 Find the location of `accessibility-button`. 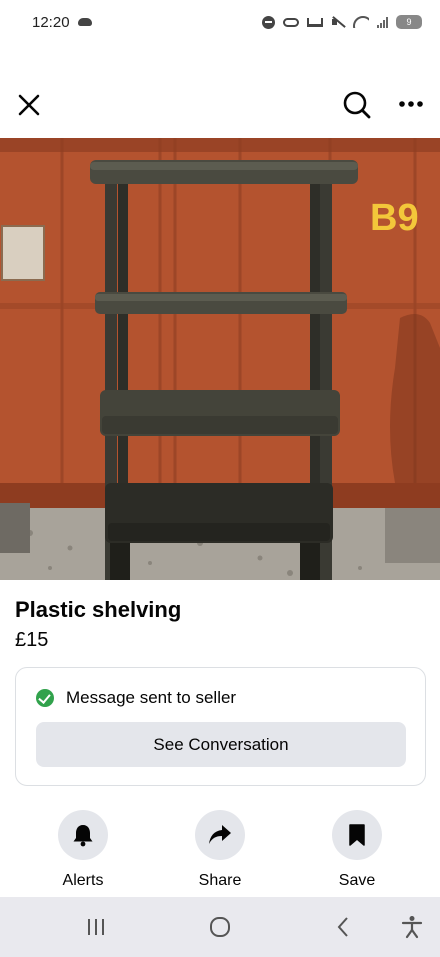

accessibility-button is located at coordinates (412, 927).